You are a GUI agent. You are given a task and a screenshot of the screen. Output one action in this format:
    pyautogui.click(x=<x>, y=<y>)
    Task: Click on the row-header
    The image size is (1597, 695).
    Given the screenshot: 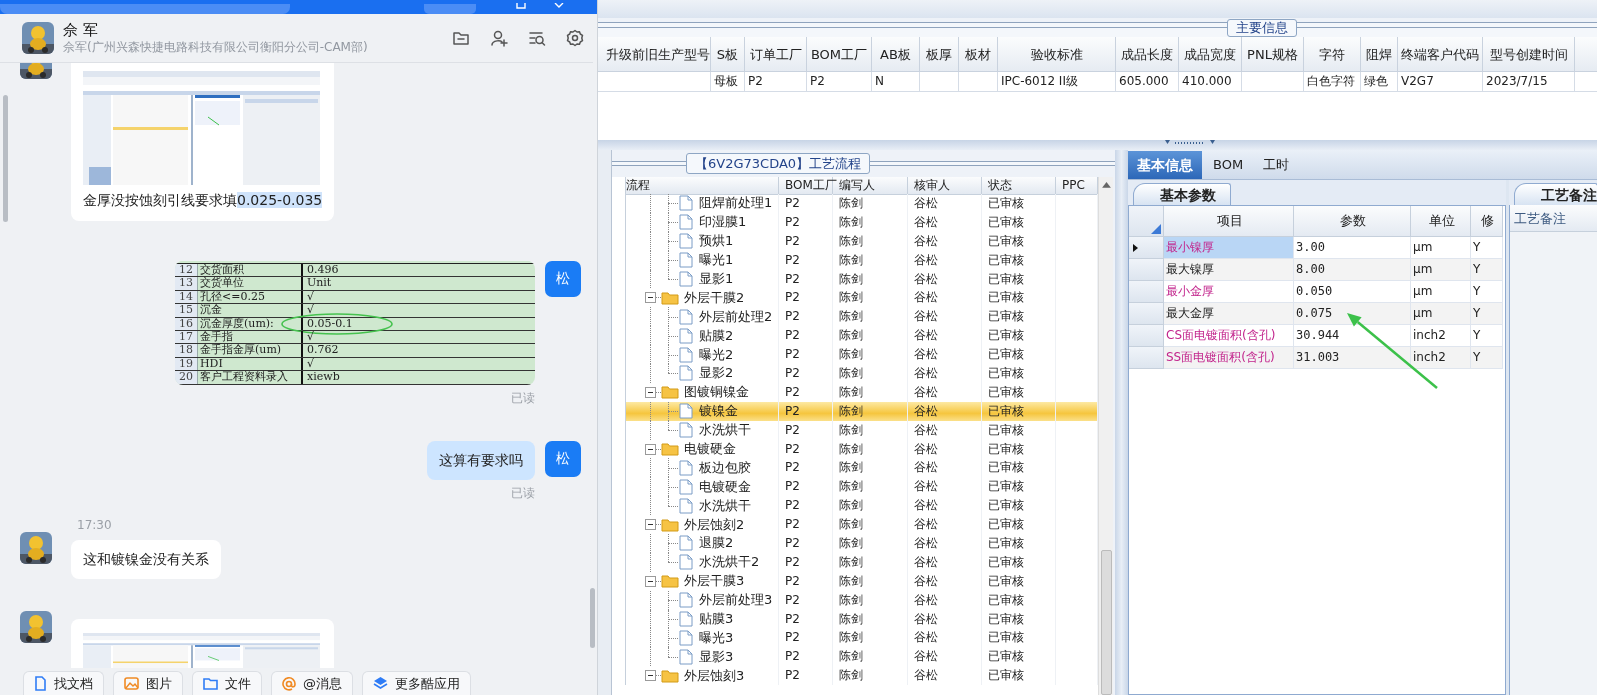 What is the action you would take?
    pyautogui.click(x=1146, y=248)
    